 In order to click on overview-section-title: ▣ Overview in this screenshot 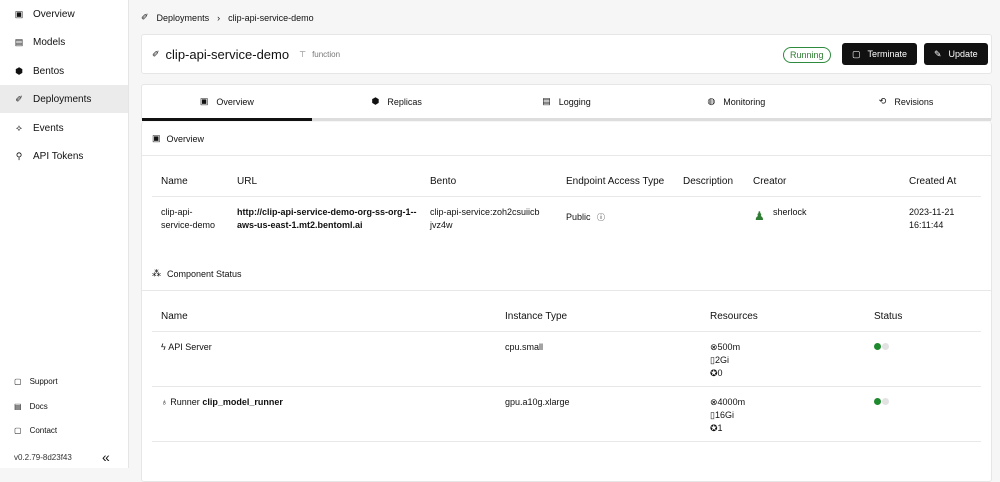, I will do `click(178, 138)`.